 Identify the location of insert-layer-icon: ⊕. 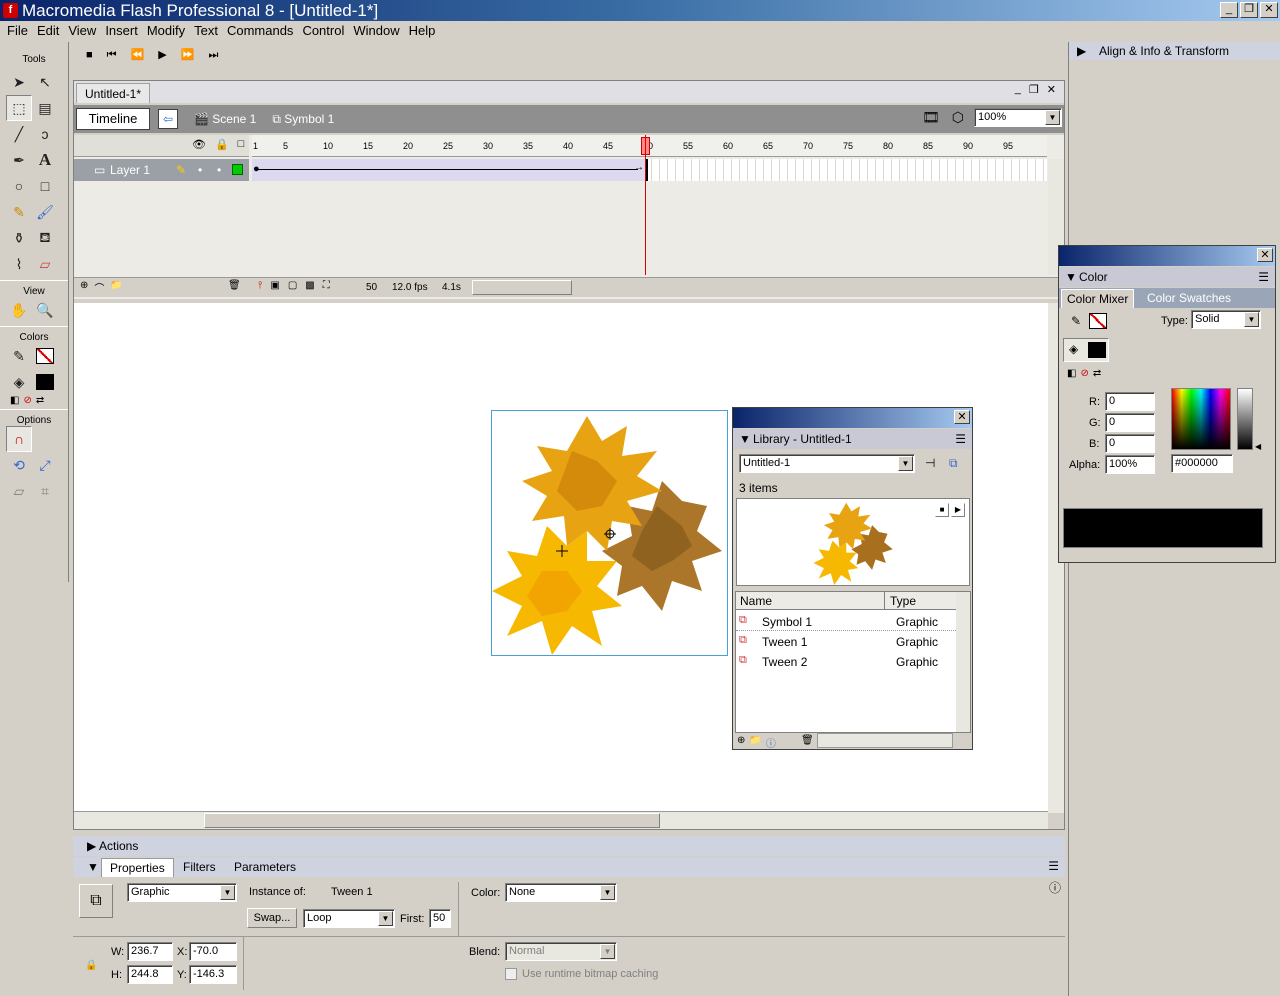
(84, 287).